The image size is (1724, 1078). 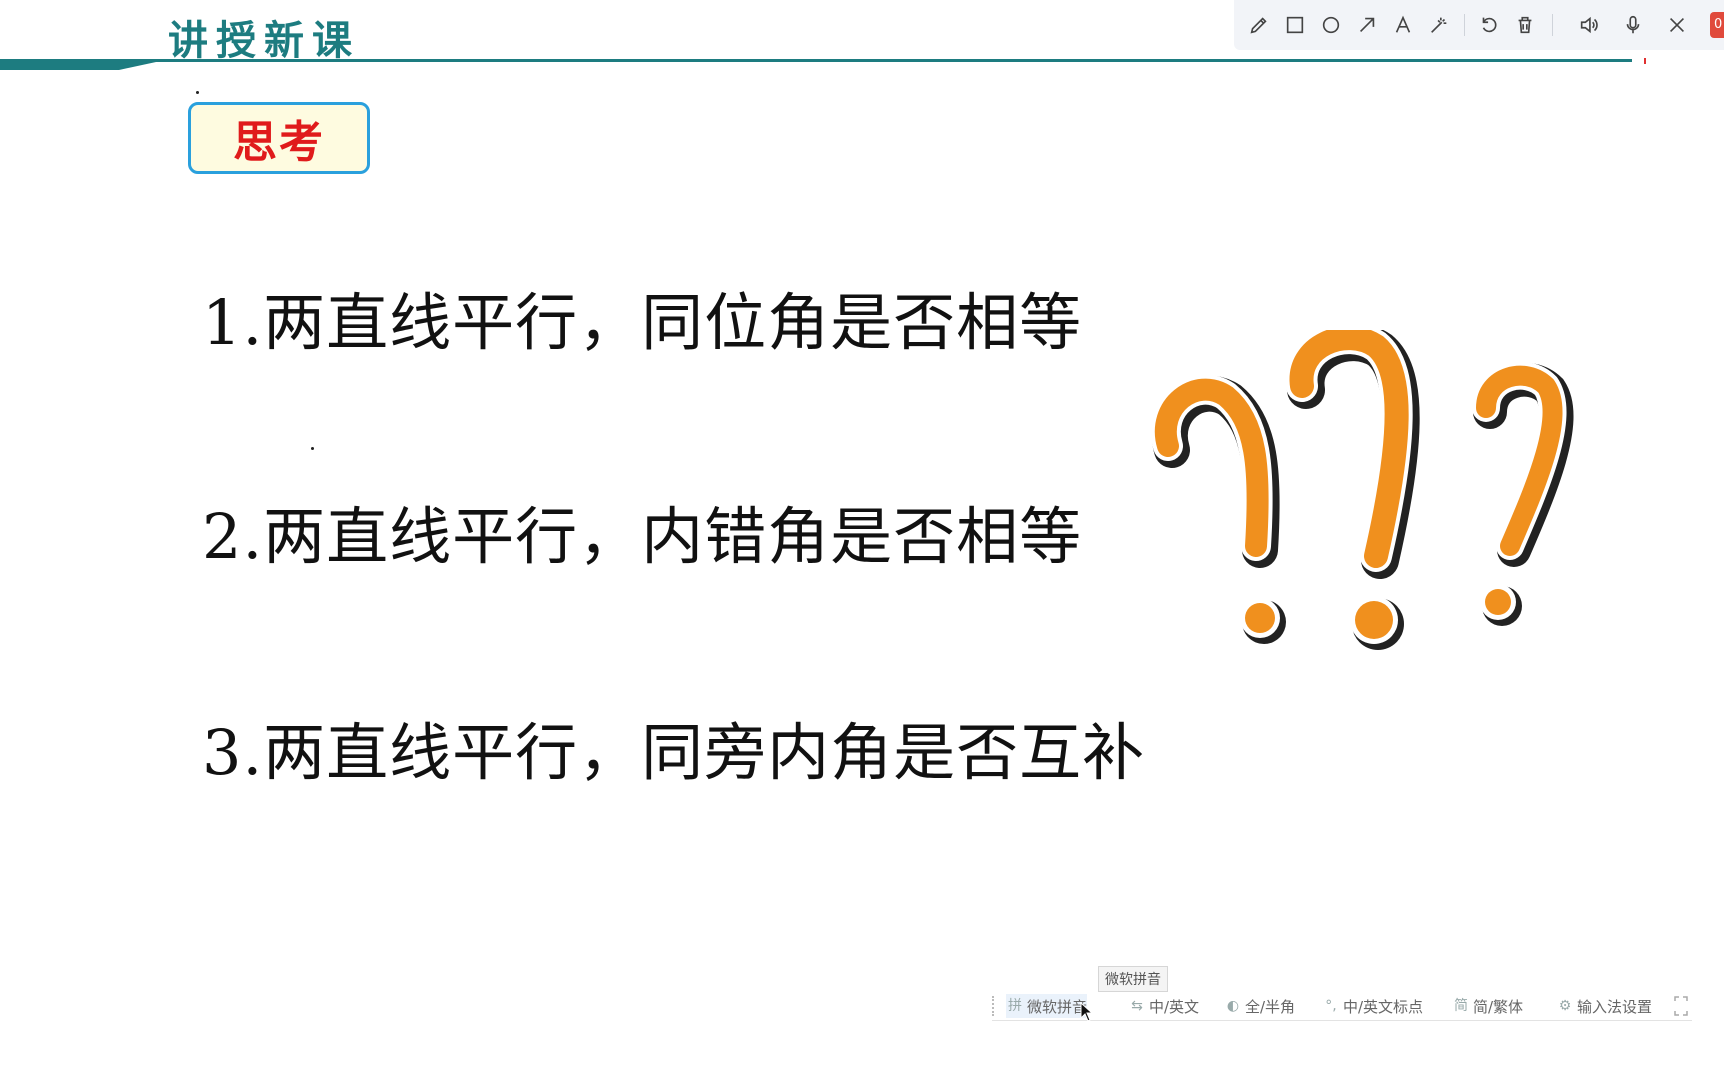 I want to click on header-divider, so click(x=816, y=60).